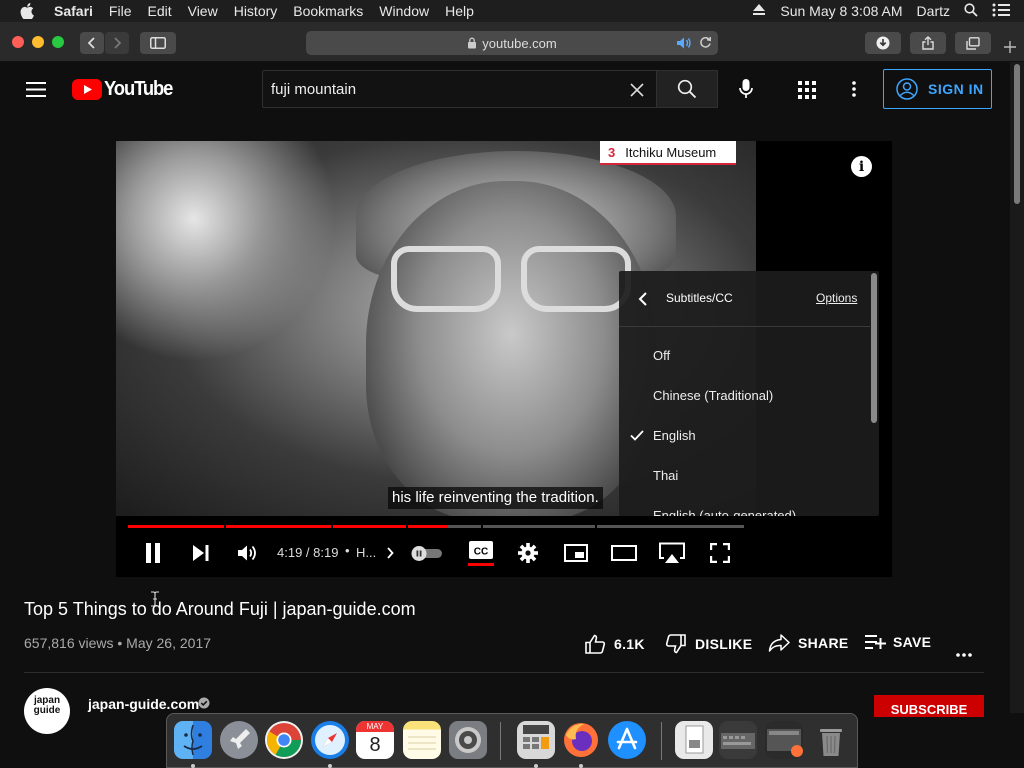 The height and width of the screenshot is (768, 1024). What do you see at coordinates (694, 740) in the screenshot?
I see `document-stack-icon` at bounding box center [694, 740].